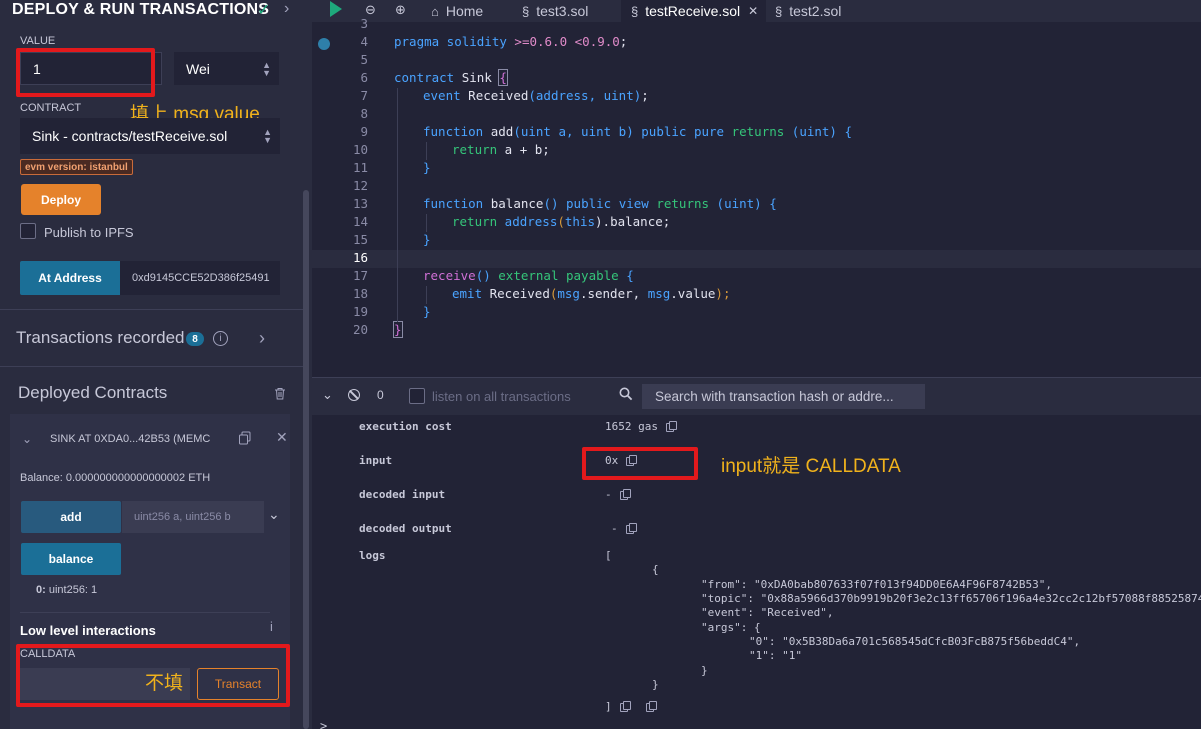 The image size is (1201, 729). What do you see at coordinates (71, 559) in the screenshot?
I see `balance-function-button: balance` at bounding box center [71, 559].